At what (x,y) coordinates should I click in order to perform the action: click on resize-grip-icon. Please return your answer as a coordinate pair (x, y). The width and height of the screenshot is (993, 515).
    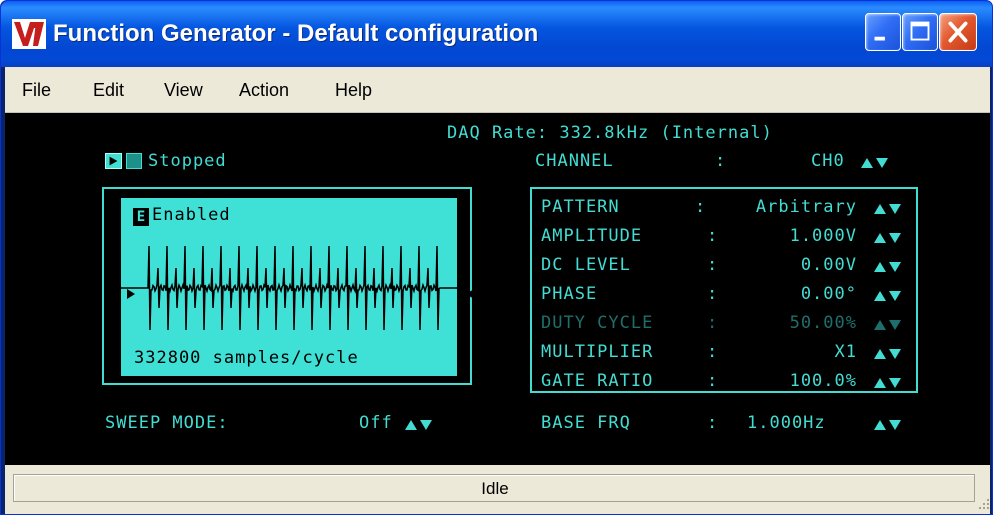
    Looking at the image, I should click on (984, 504).